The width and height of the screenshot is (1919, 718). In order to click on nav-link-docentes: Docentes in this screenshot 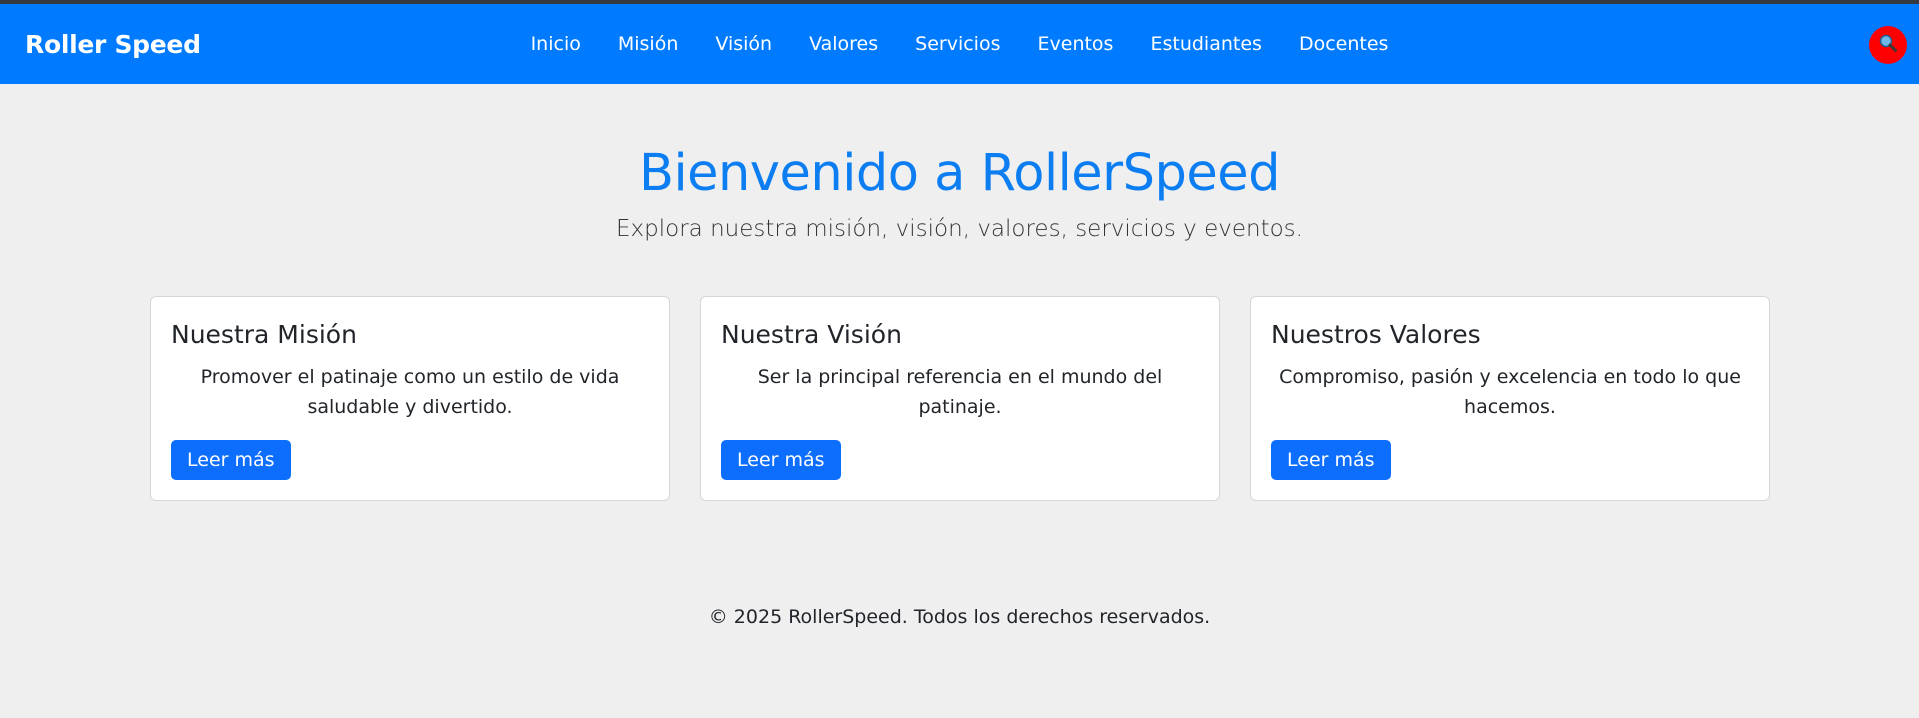, I will do `click(1343, 44)`.